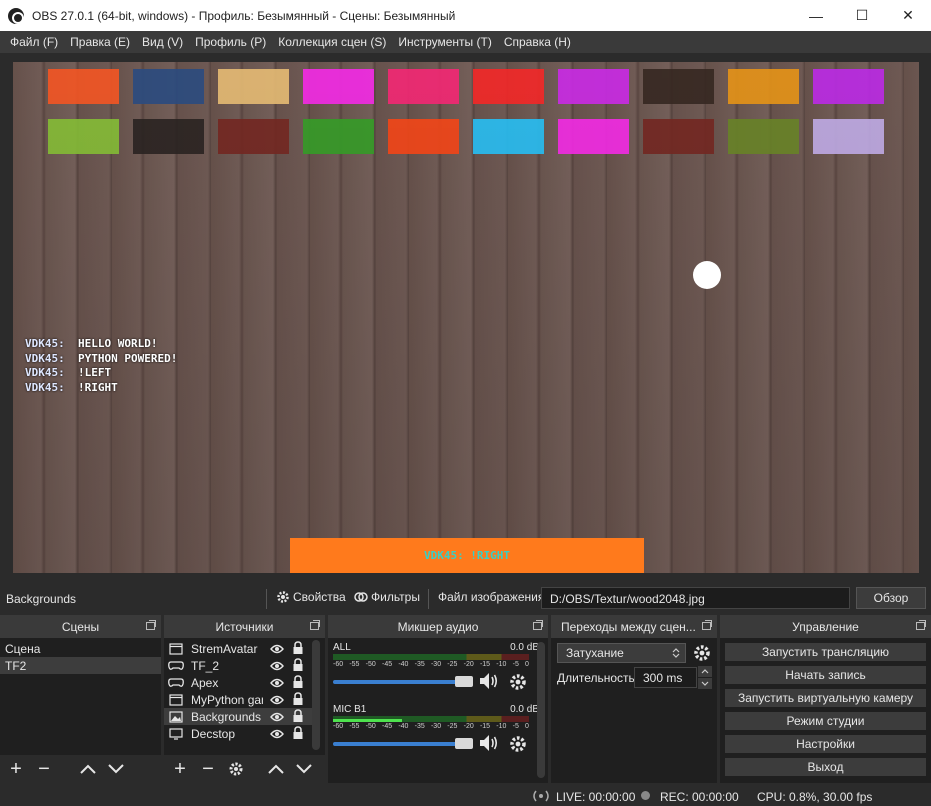 Image resolution: width=931 pixels, height=806 pixels. I want to click on transition-select: Затухание, so click(621, 653).